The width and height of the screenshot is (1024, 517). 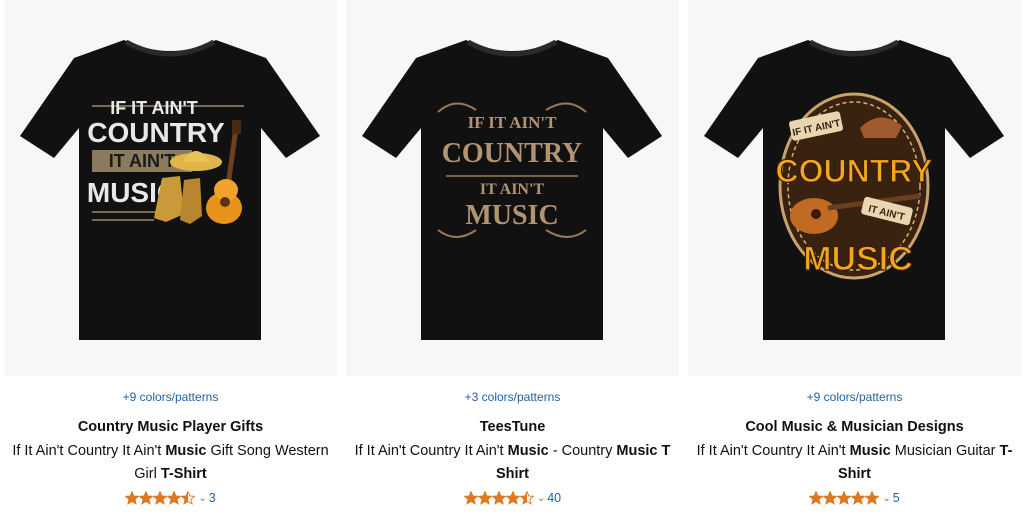 I want to click on review-count-link: 5, so click(x=896, y=498).